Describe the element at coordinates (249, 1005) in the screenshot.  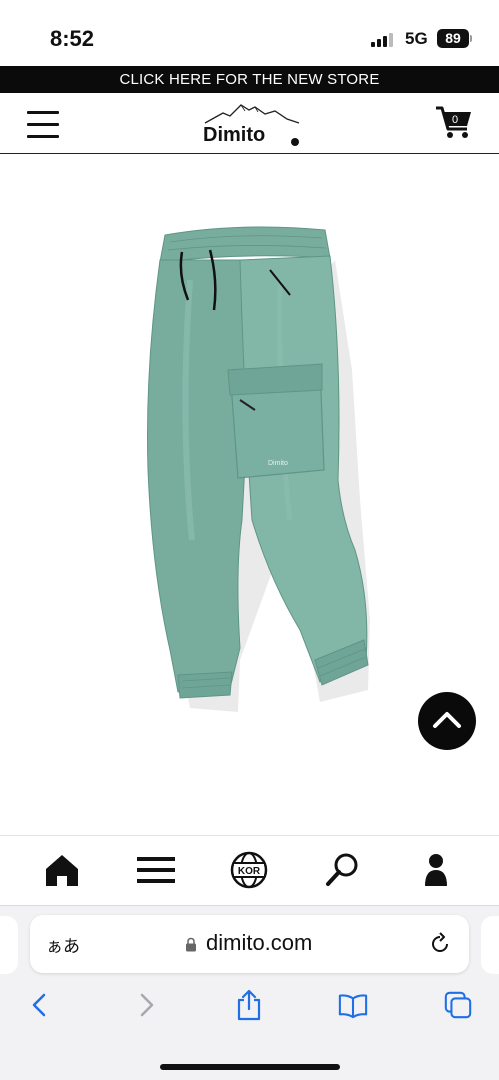
I see `share-icon` at that location.